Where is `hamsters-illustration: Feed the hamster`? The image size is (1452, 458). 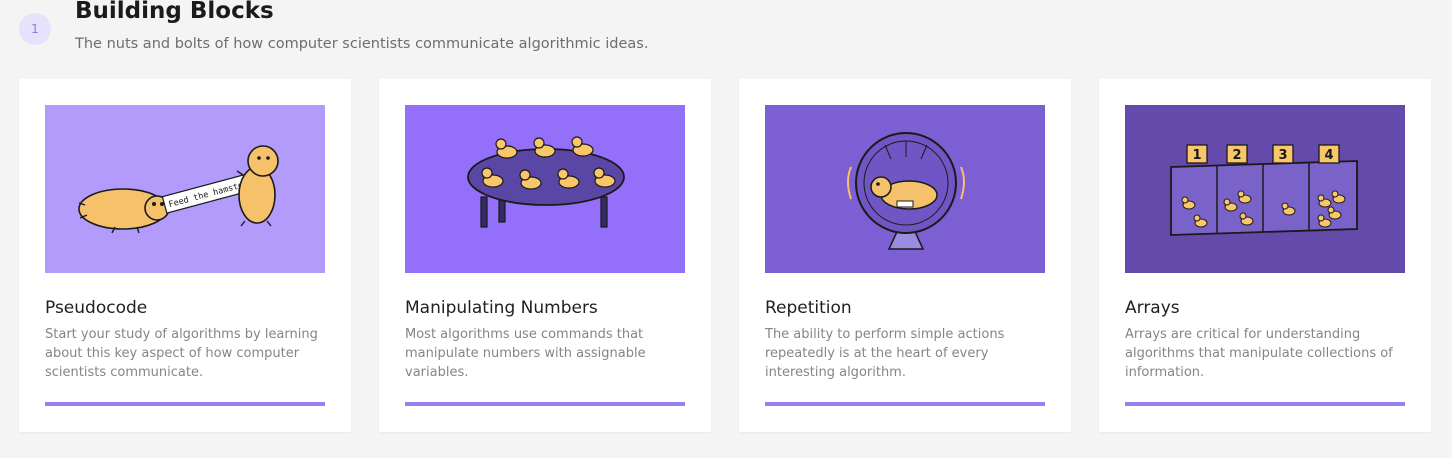 hamsters-illustration: Feed the hamster is located at coordinates (185, 189).